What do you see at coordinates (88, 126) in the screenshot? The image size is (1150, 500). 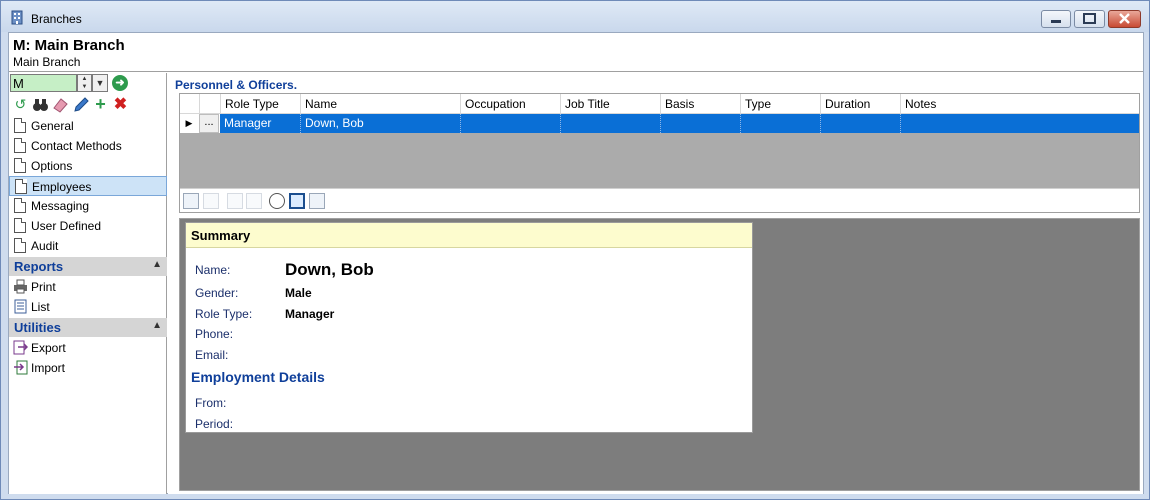 I see `sidebar-item-general: General` at bounding box center [88, 126].